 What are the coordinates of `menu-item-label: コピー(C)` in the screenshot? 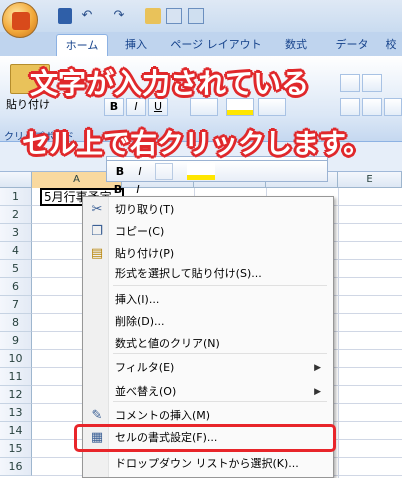 It's located at (140, 231).